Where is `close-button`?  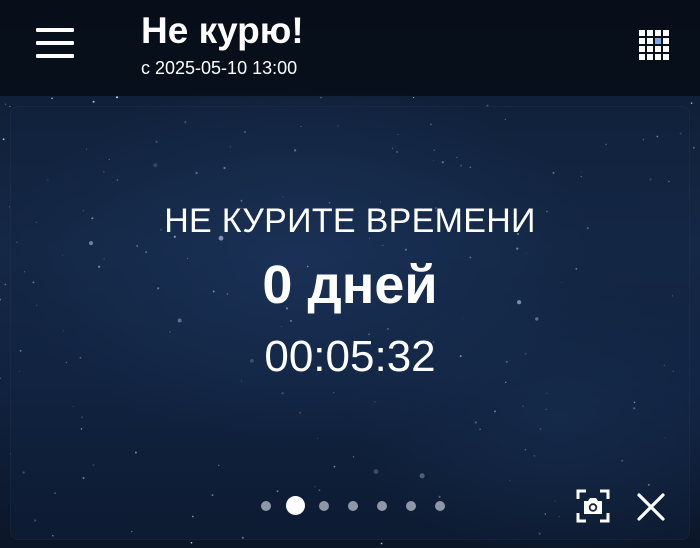 close-button is located at coordinates (651, 507).